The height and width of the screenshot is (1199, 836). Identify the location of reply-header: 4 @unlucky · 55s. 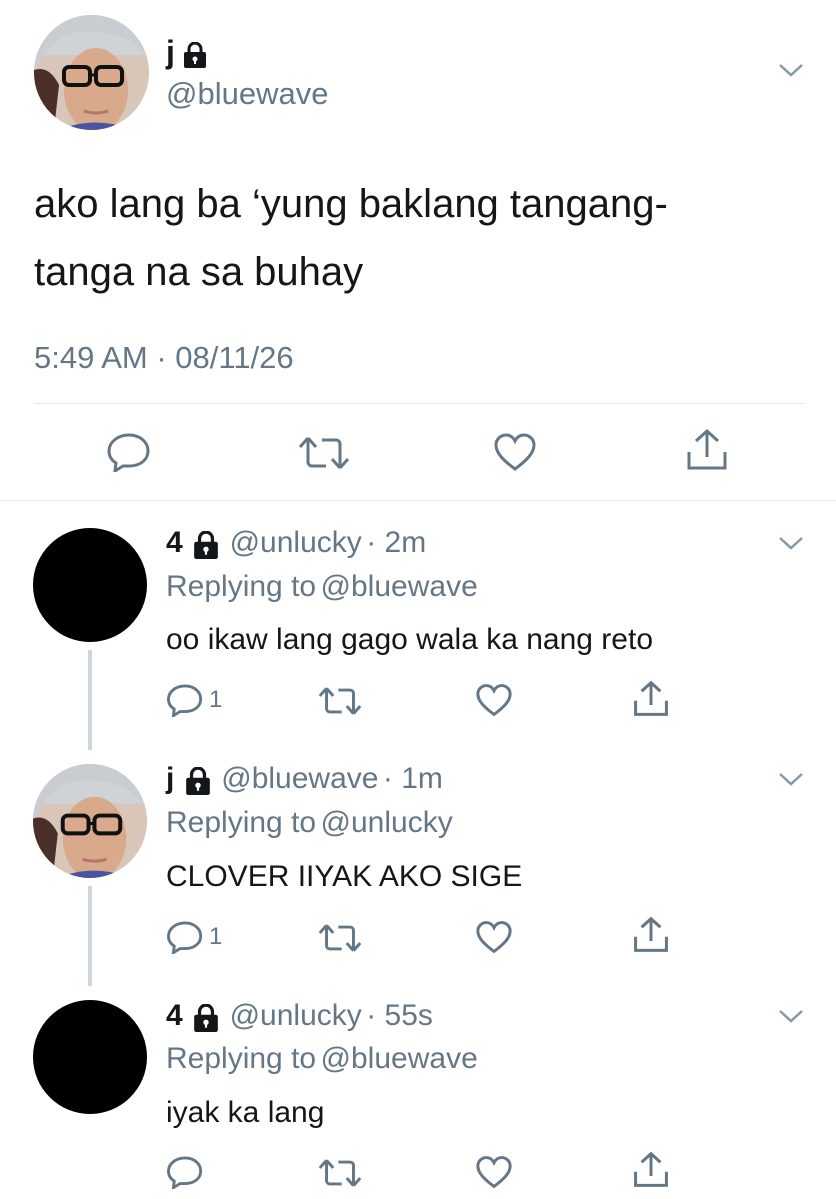
(299, 1016).